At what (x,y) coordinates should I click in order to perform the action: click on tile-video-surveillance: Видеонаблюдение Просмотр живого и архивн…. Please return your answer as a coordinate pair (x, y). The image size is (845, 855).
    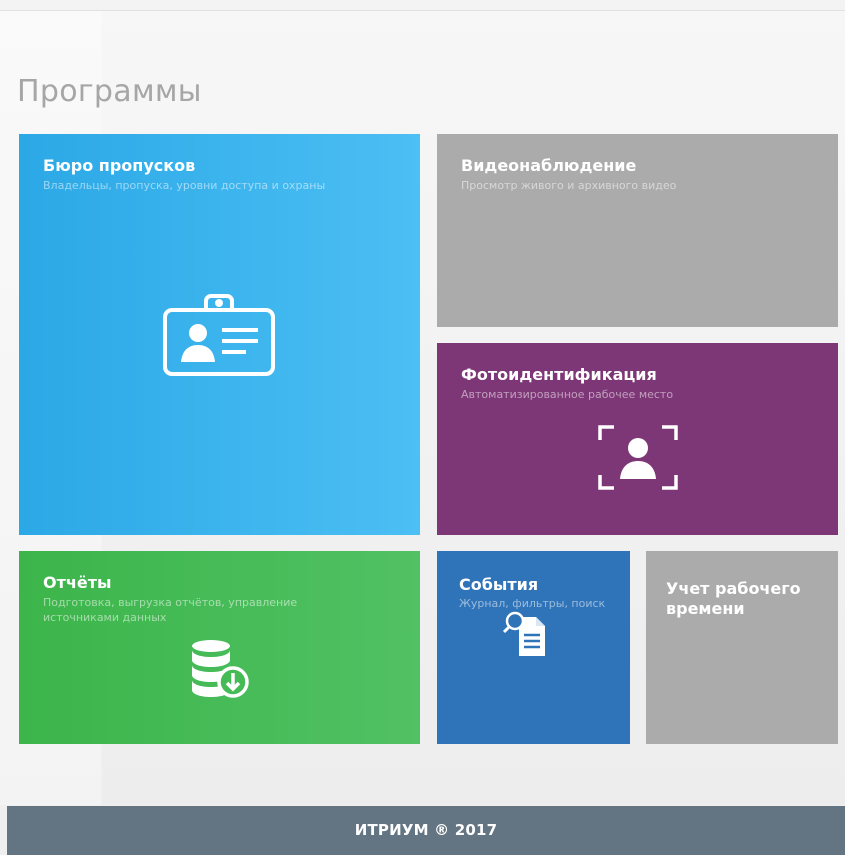
    Looking at the image, I should click on (637, 230).